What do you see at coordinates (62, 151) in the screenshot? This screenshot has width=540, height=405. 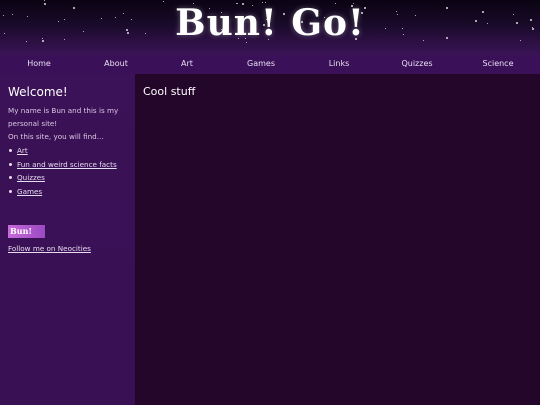 I see `list-item: Art` at bounding box center [62, 151].